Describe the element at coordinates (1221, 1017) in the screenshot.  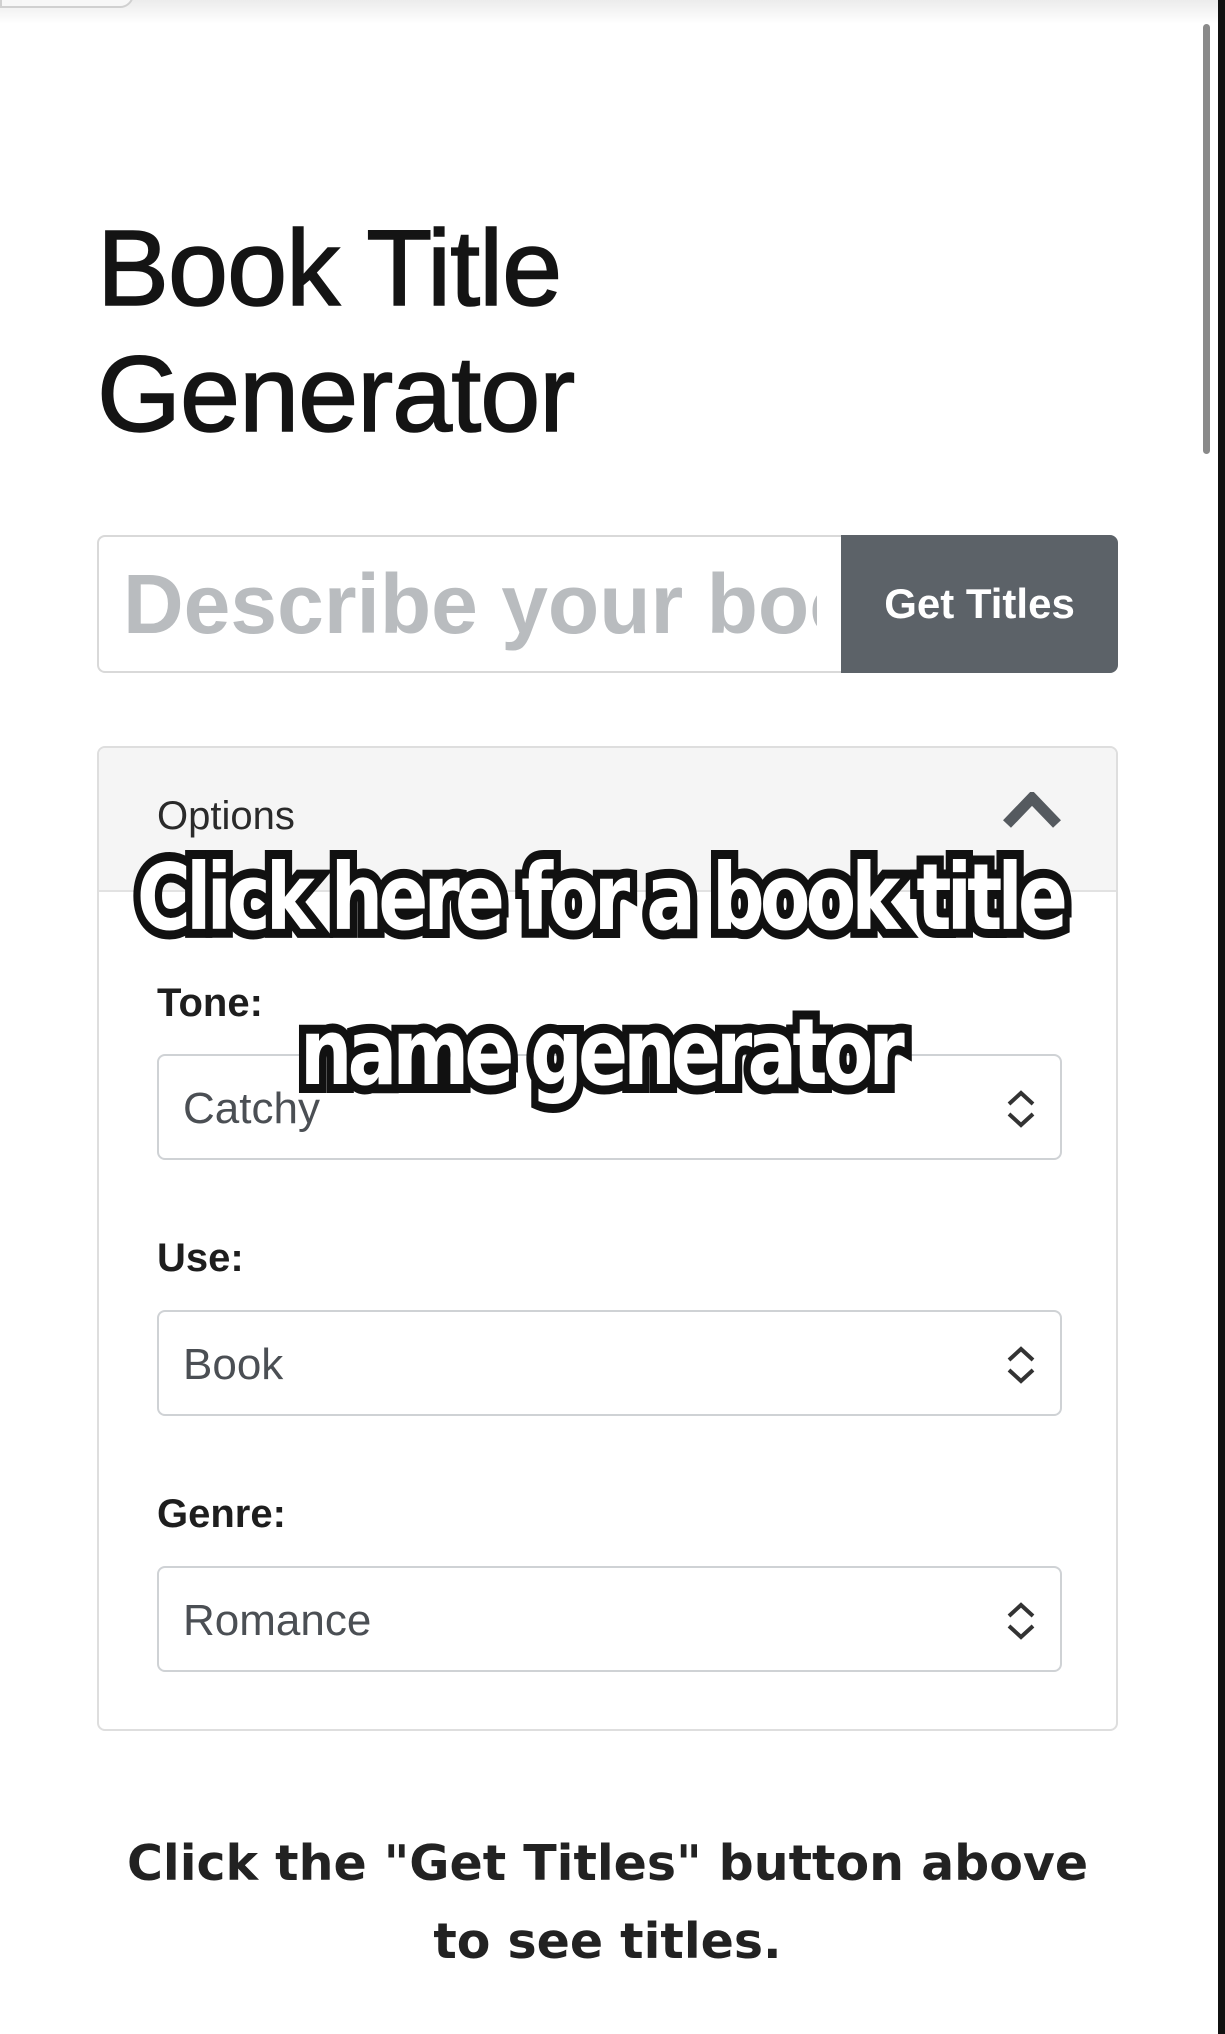
I see `right-border` at that location.